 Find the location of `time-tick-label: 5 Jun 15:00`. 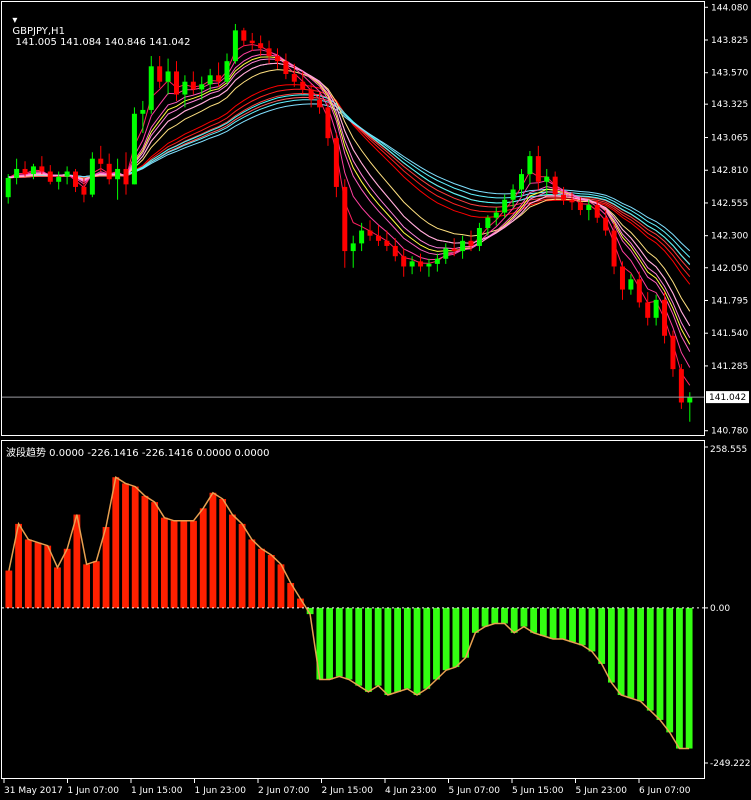

time-tick-label: 5 Jun 15:00 is located at coordinates (538, 791).